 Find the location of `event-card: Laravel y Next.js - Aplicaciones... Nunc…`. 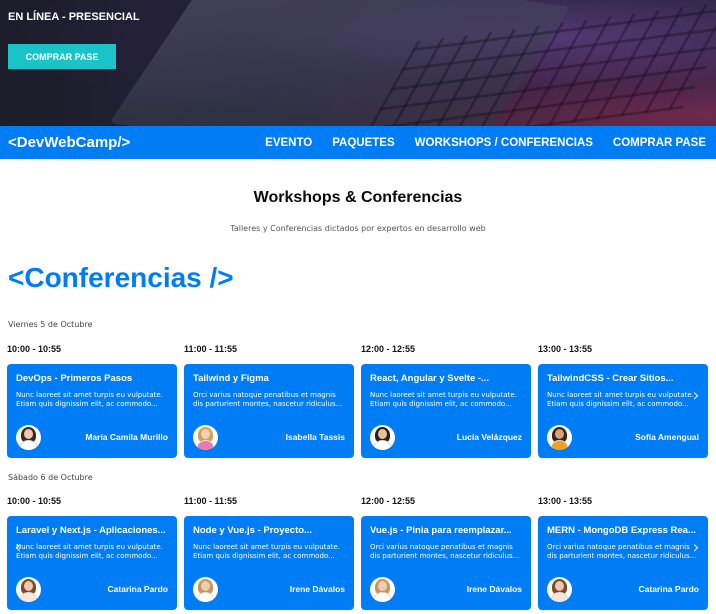

event-card: Laravel y Next.js - Aplicaciones... Nunc… is located at coordinates (92, 563).